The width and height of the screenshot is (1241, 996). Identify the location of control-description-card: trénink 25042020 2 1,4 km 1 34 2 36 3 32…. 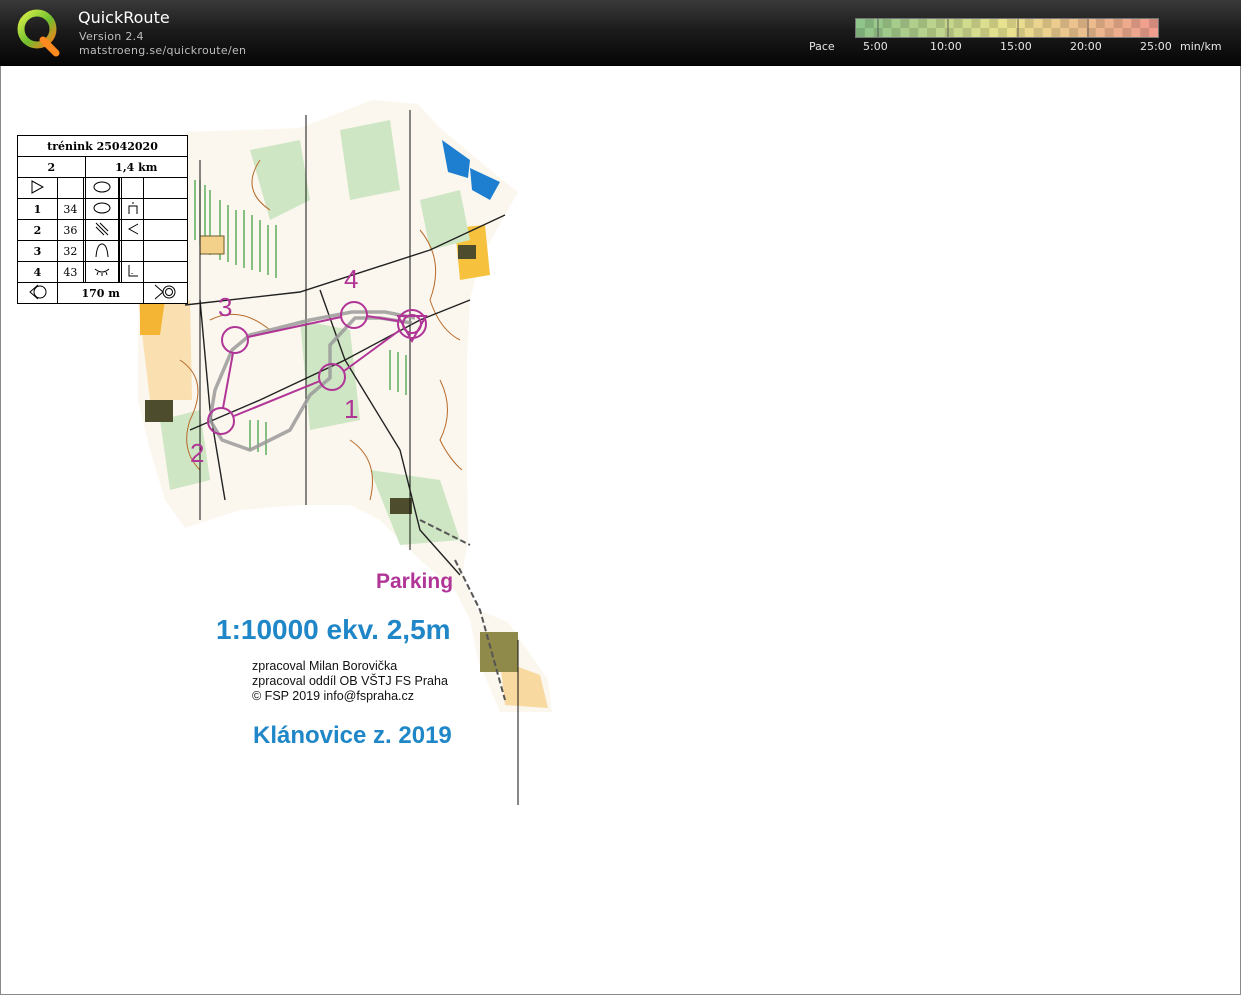
(103, 219).